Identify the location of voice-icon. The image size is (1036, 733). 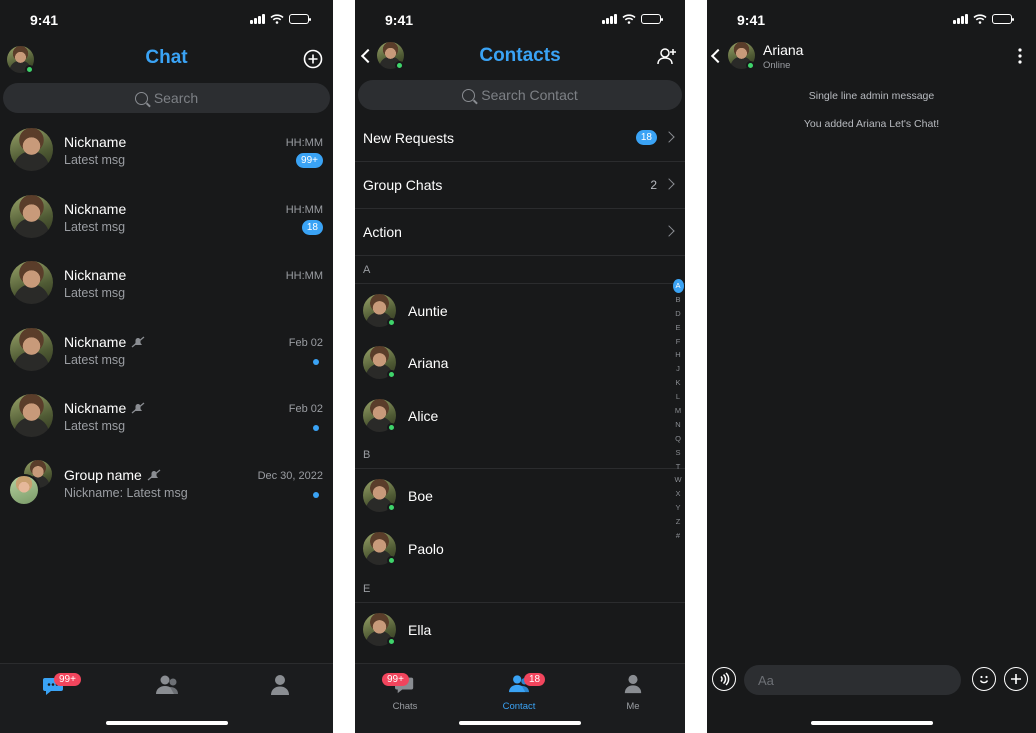
(724, 679).